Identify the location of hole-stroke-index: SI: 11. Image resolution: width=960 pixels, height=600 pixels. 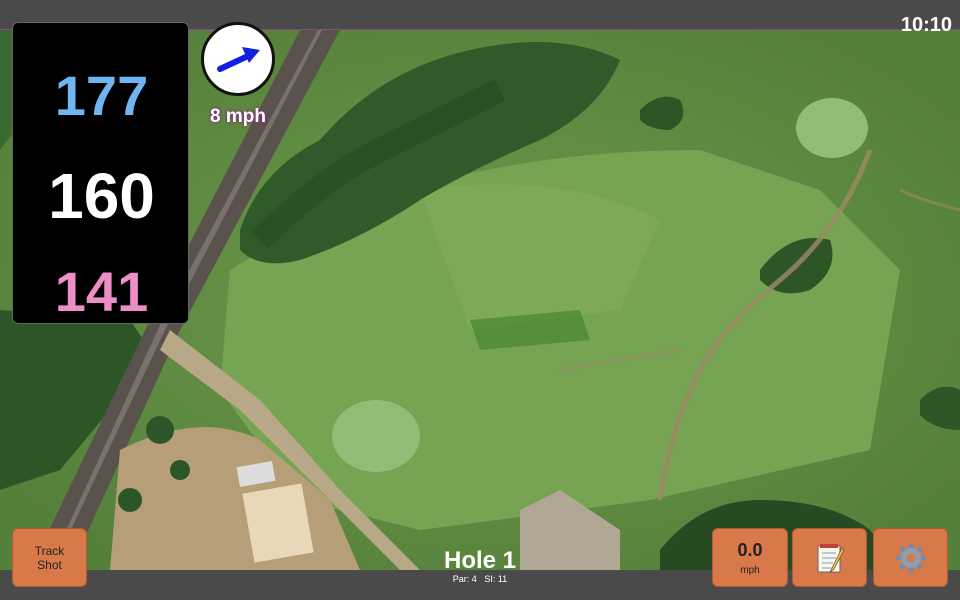
(496, 579).